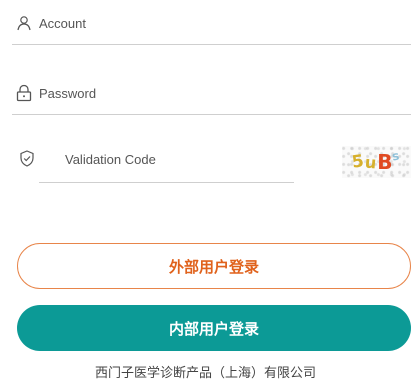  What do you see at coordinates (211, 93) in the screenshot?
I see `password-field: Password` at bounding box center [211, 93].